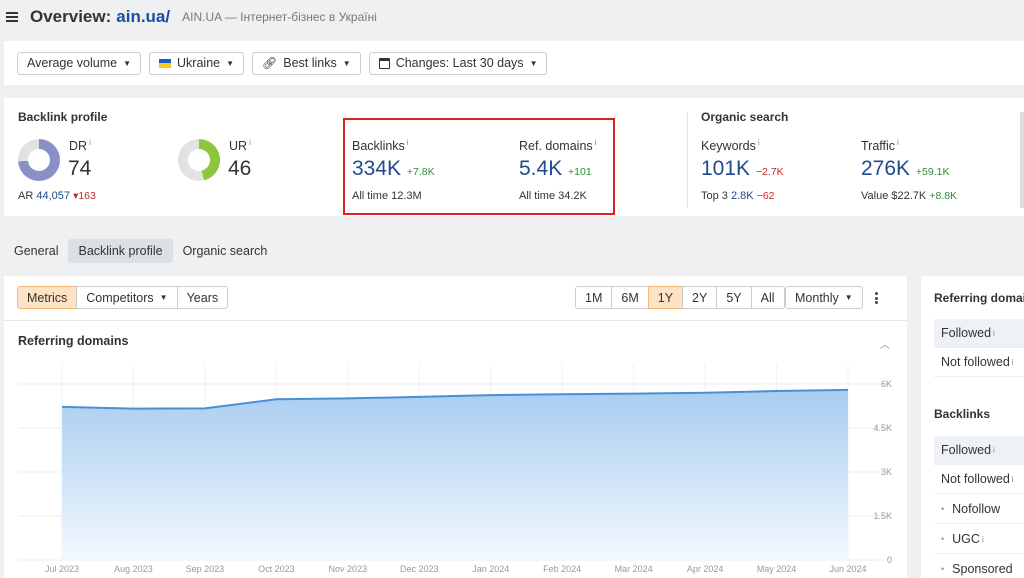 This screenshot has width=1024, height=578. What do you see at coordinates (225, 251) in the screenshot?
I see `tab-organic-search: Organic search` at bounding box center [225, 251].